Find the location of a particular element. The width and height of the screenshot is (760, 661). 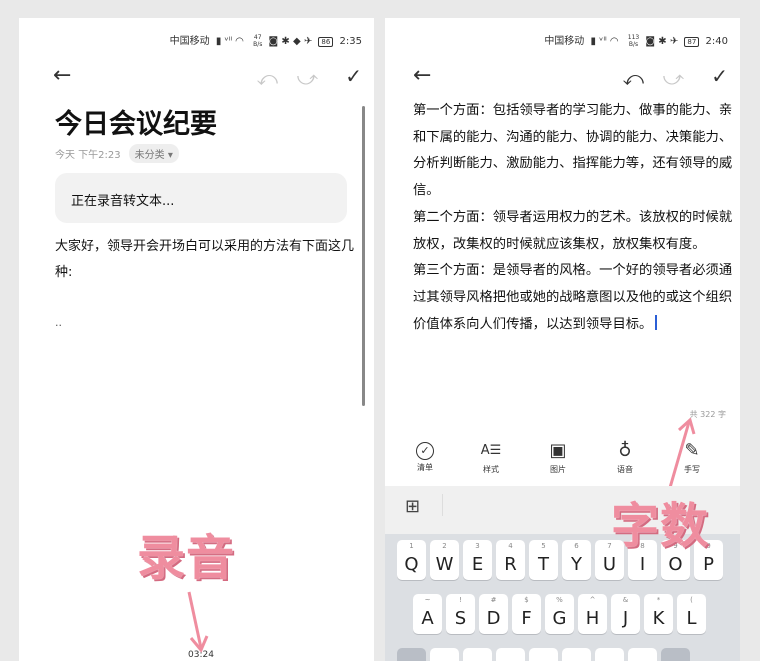

key-v: V is located at coordinates (543, 654).